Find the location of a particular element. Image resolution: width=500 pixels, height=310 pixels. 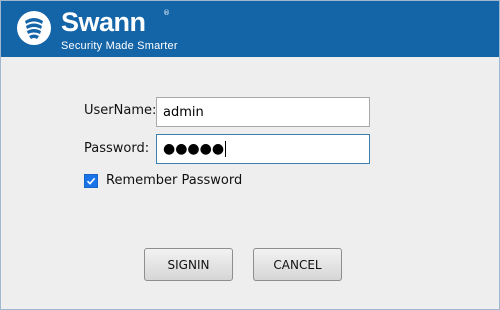

brand-tagline: Security Made Smarter is located at coordinates (119, 46).